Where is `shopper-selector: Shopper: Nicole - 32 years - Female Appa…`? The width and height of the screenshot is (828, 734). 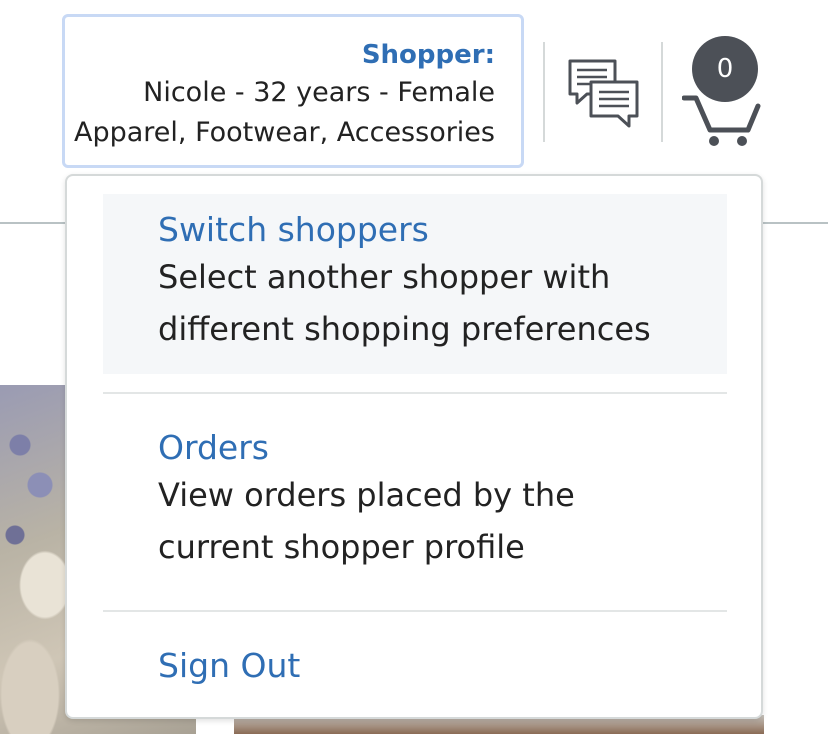 shopper-selector: Shopper: Nicole - 32 years - Female Appa… is located at coordinates (293, 91).